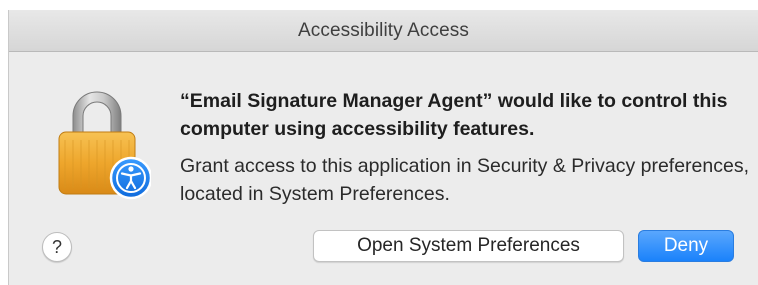 This screenshot has height=285, width=758. Describe the element at coordinates (102, 142) in the screenshot. I see `lock-icon` at that location.